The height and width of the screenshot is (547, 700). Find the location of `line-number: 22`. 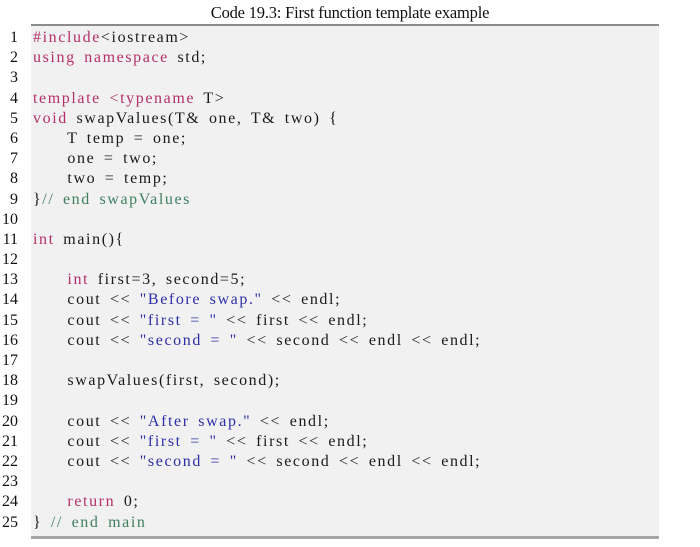

line-number: 22 is located at coordinates (10, 461).